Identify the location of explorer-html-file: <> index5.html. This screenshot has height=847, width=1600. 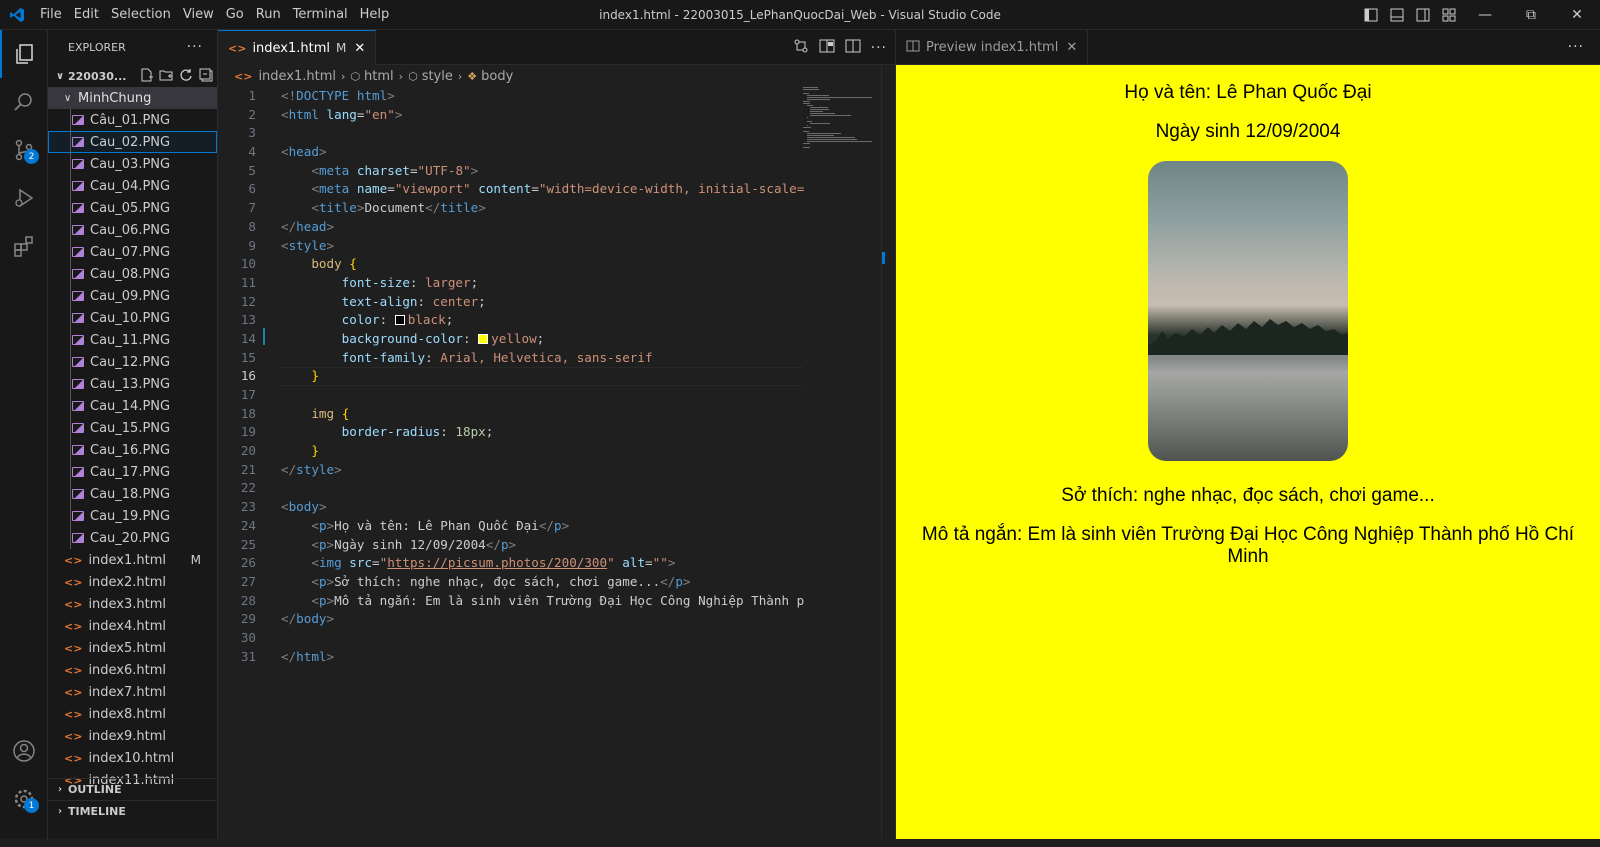
(132, 648).